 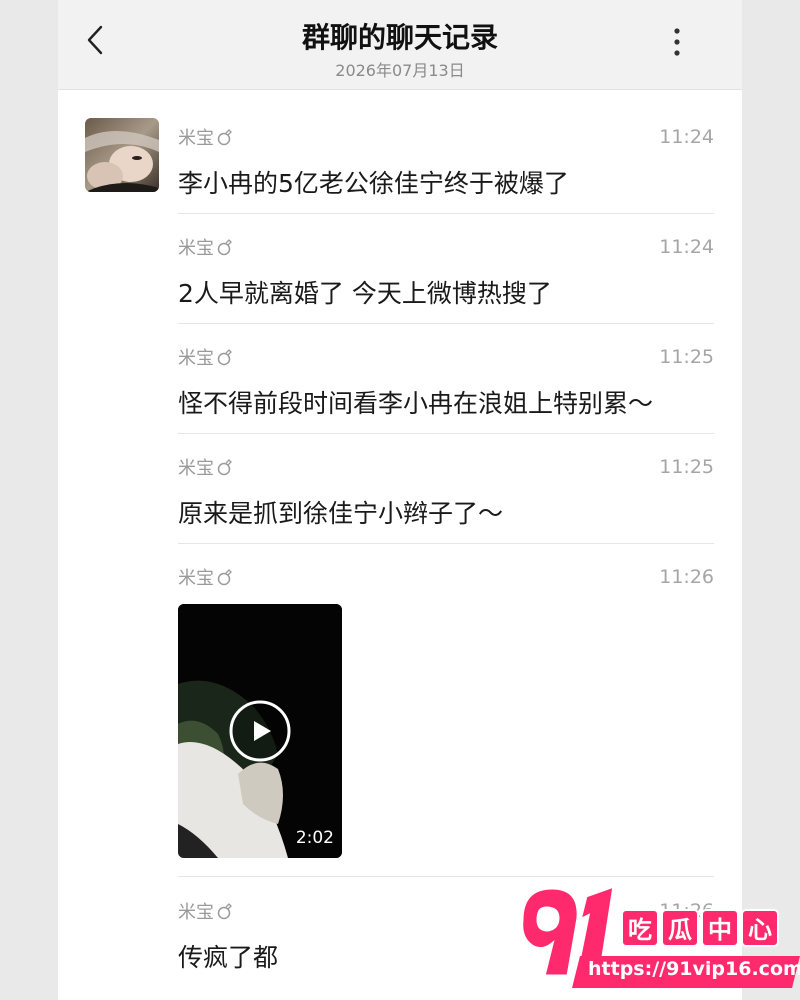 What do you see at coordinates (400, 70) in the screenshot?
I see `page-subtitle-date: 2026年07月13日` at bounding box center [400, 70].